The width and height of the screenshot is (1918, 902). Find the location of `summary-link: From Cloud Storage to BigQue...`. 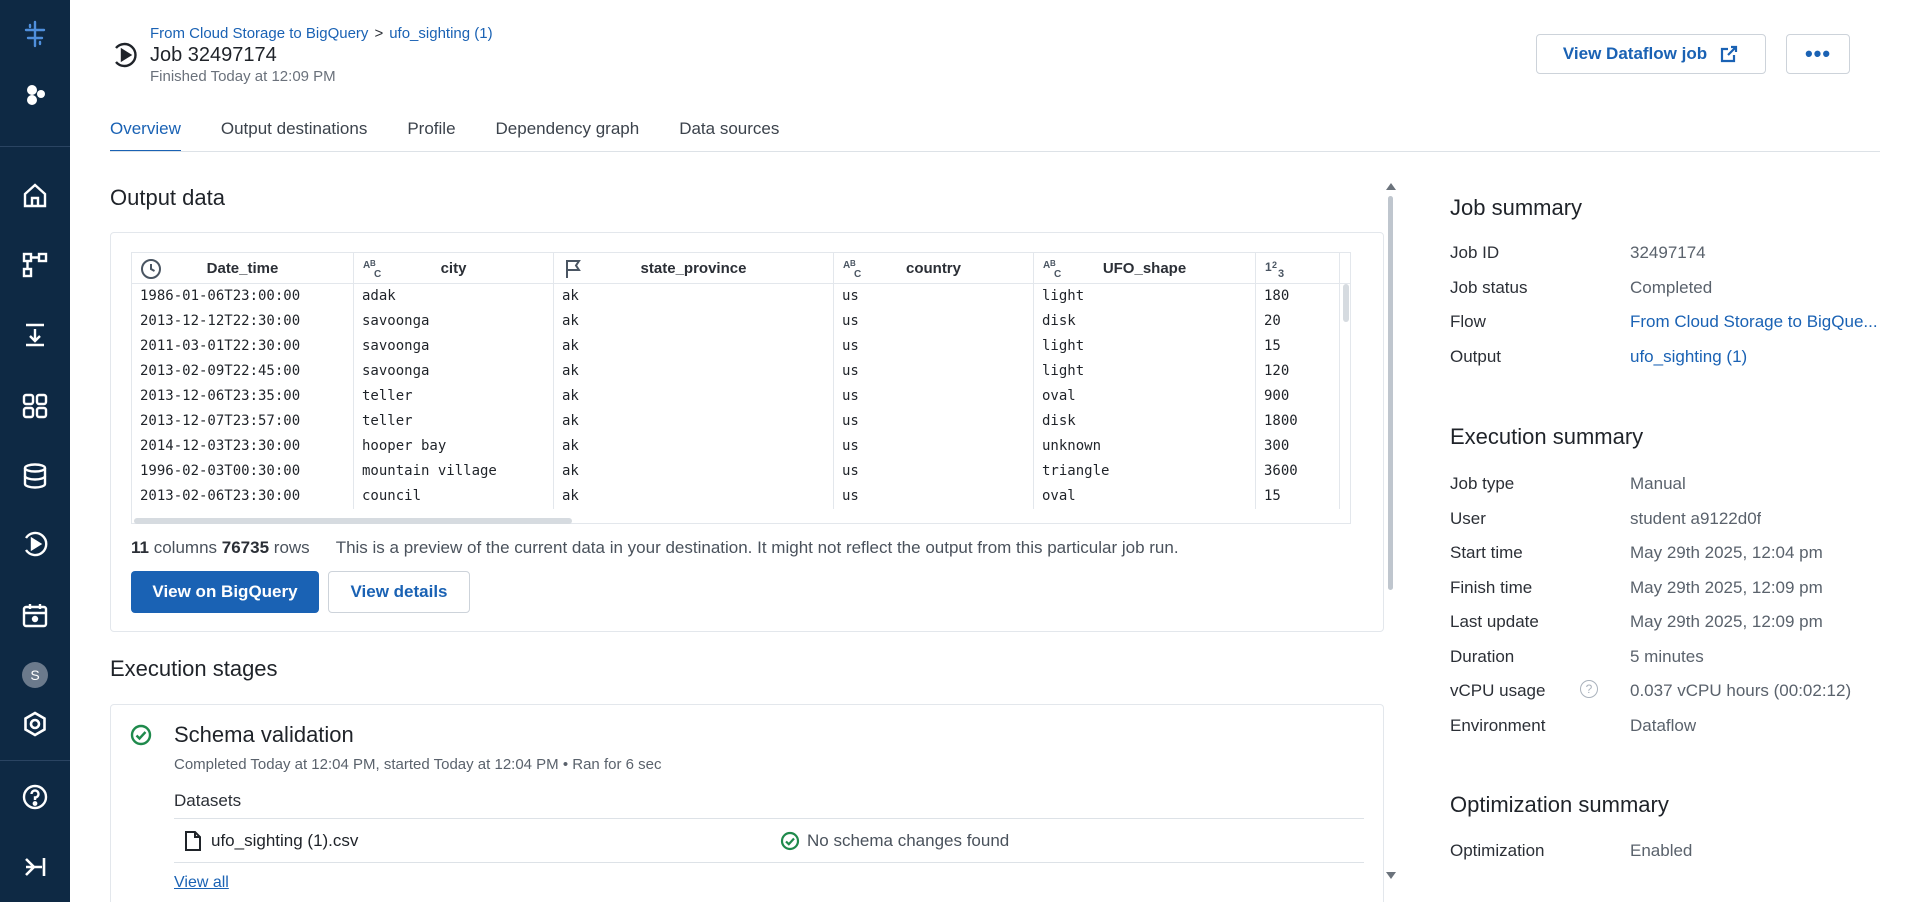

summary-link: From Cloud Storage to BigQue... is located at coordinates (1754, 322).